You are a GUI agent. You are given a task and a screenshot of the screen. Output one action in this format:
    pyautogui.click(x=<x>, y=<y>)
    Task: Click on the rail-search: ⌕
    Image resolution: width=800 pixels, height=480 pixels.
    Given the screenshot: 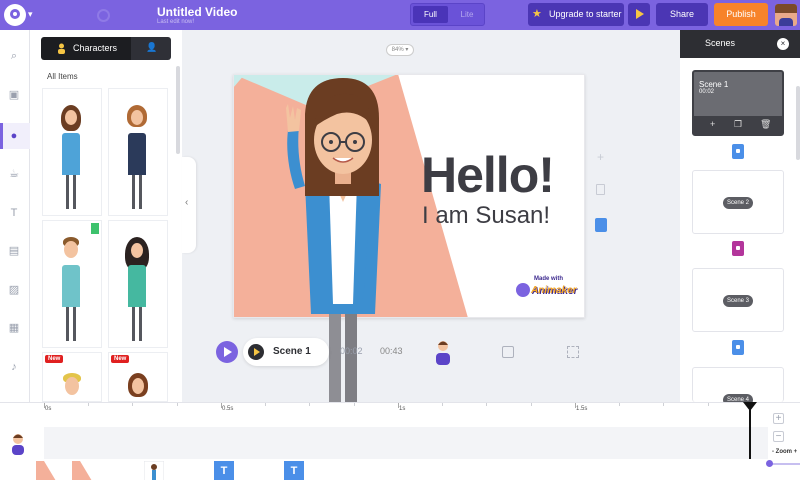 What is the action you would take?
    pyautogui.click(x=15, y=56)
    